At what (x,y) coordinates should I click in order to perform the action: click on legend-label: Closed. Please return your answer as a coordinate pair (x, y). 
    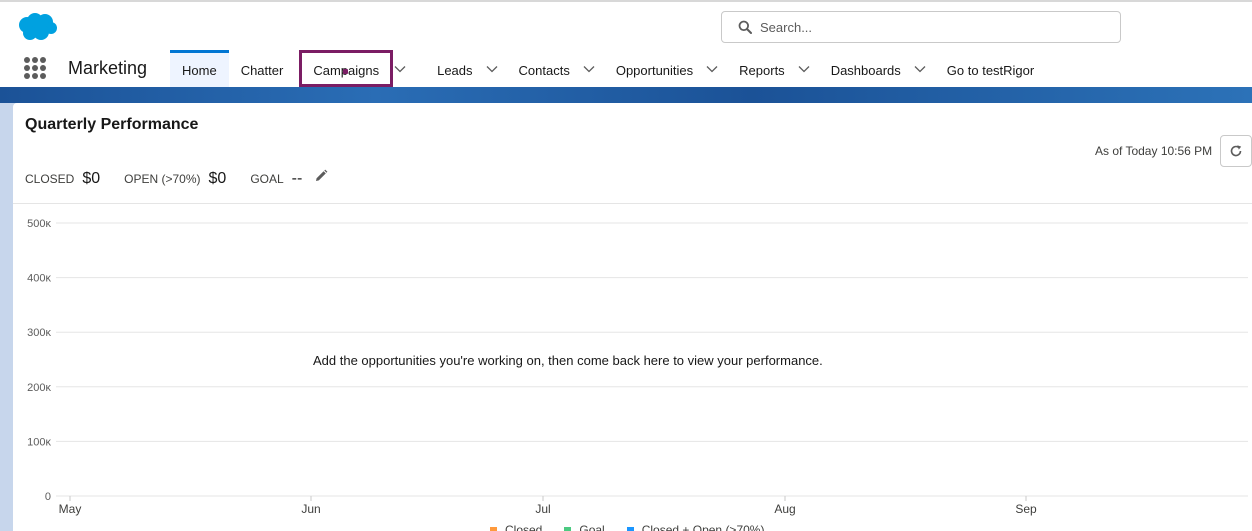
    Looking at the image, I should click on (524, 527).